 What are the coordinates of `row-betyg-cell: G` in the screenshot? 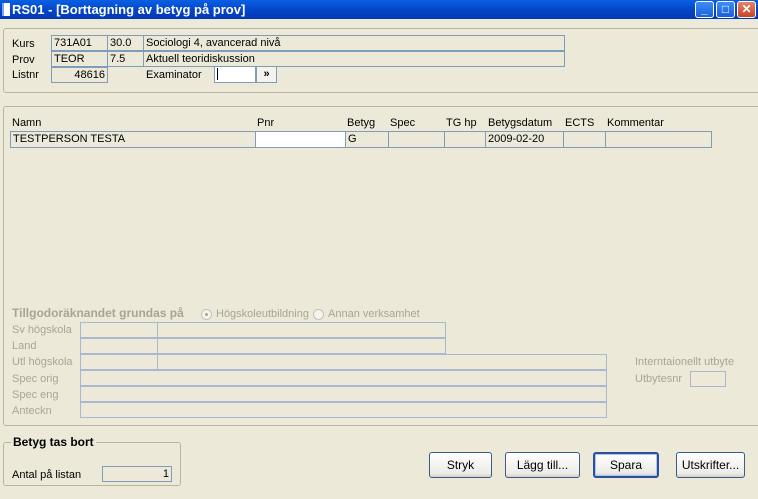 It's located at (367, 139).